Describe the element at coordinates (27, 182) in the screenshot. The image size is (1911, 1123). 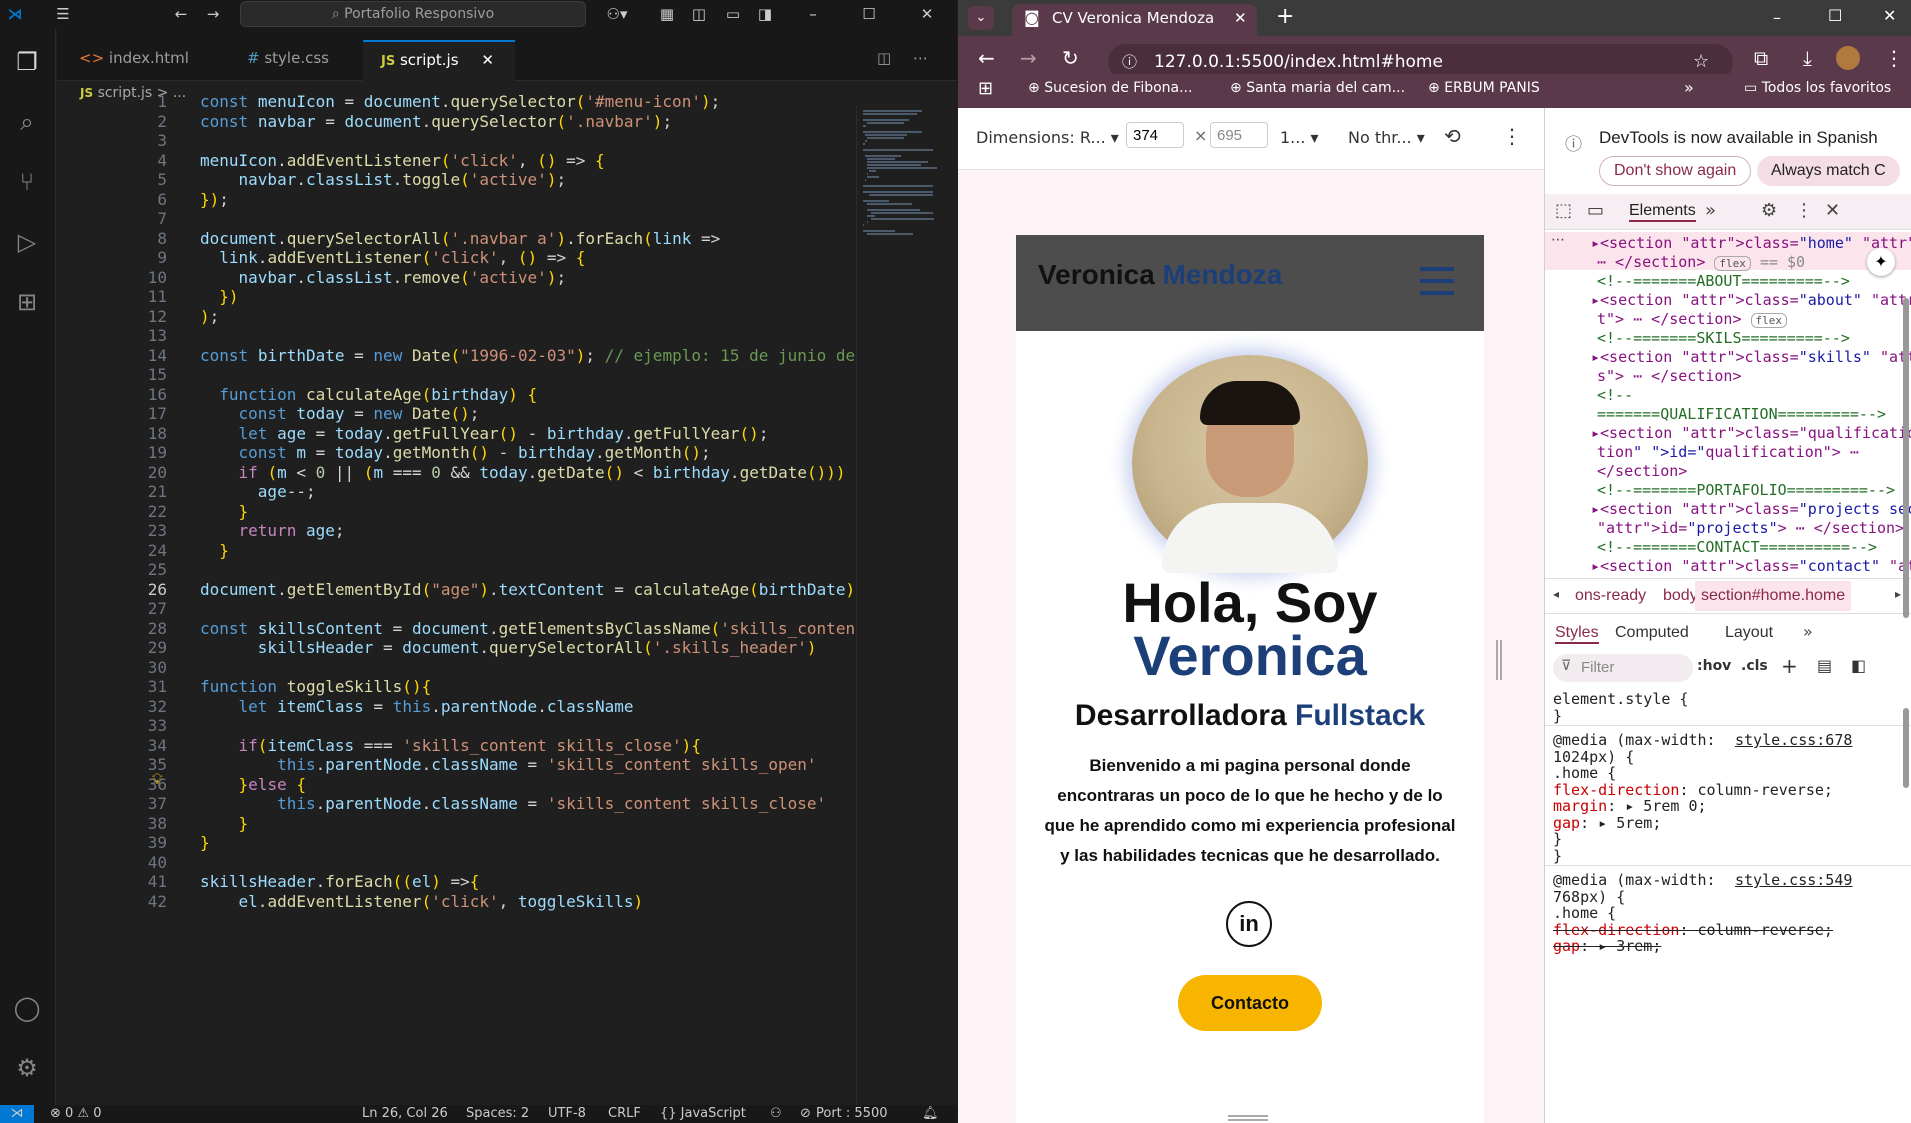
I see `source-control-icon: ⑂` at that location.